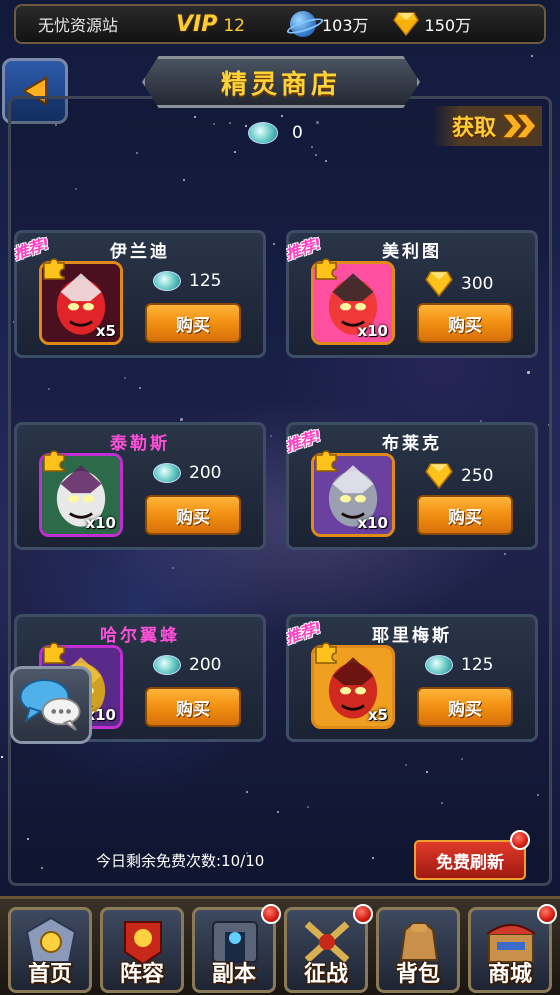 The image size is (560, 995). I want to click on planet-resource: 103万, so click(329, 24).